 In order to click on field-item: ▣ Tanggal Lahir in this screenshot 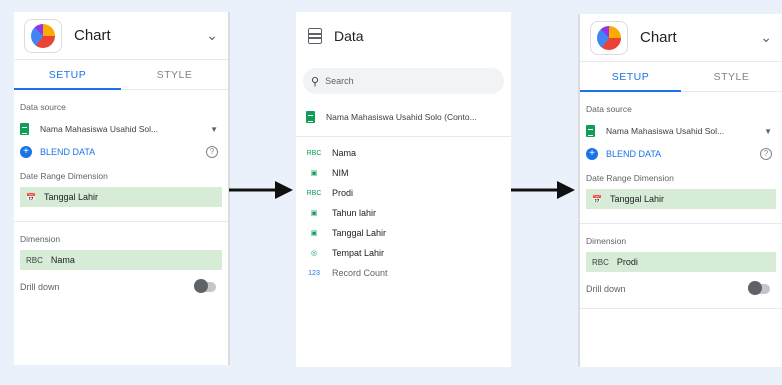, I will do `click(403, 233)`.